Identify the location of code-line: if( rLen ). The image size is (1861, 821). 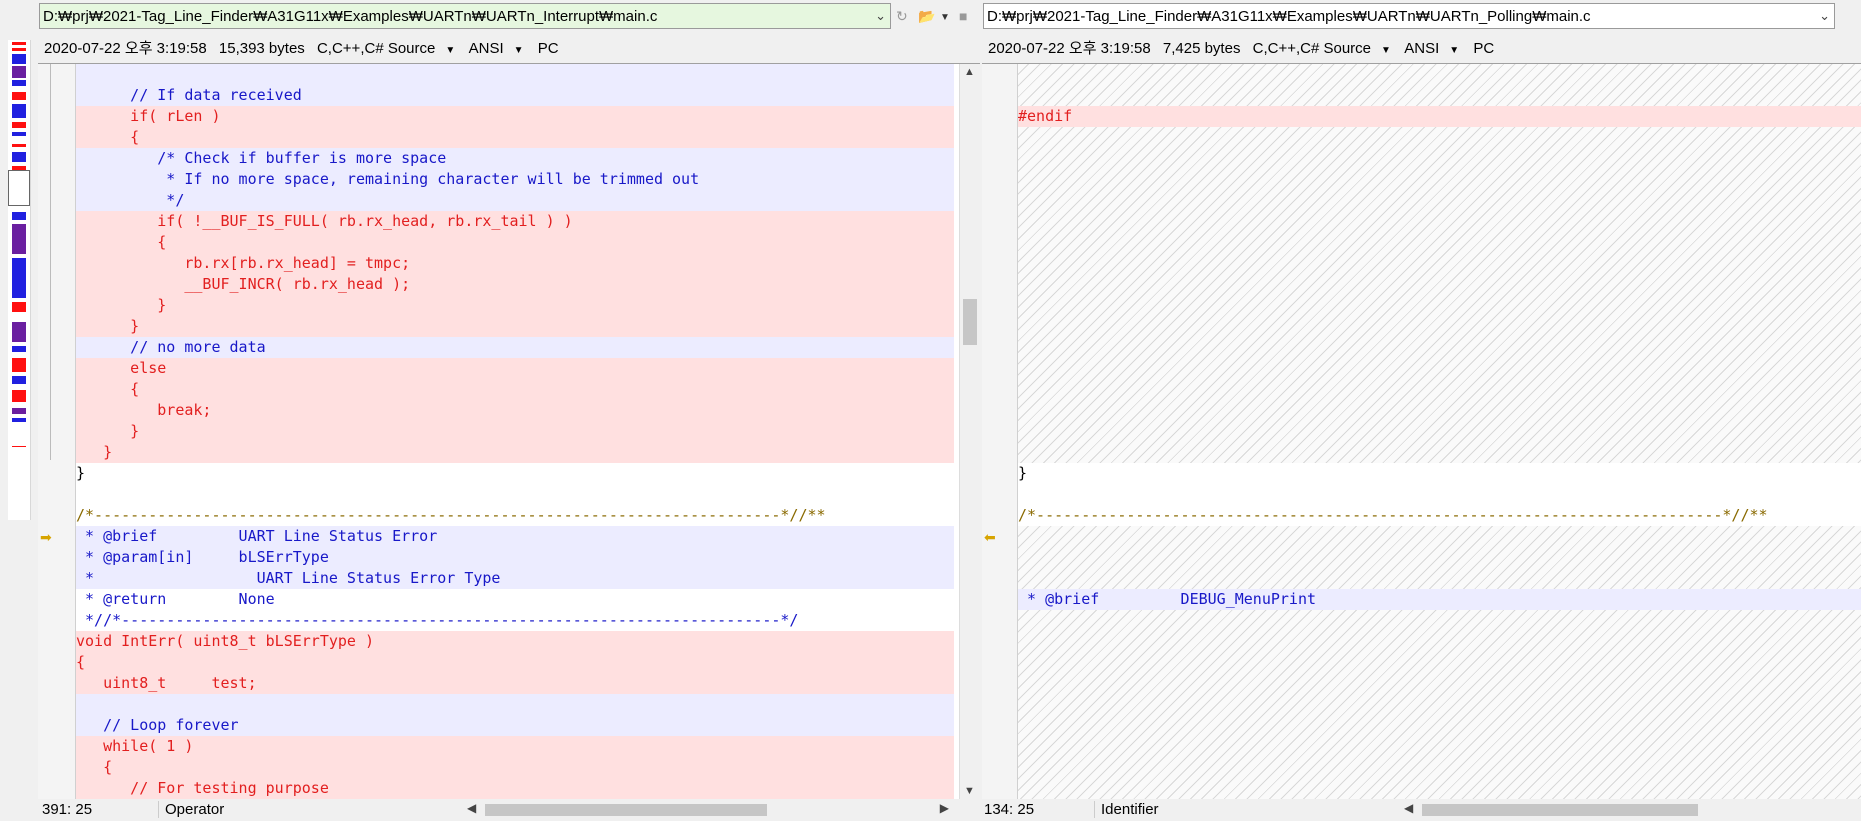
(515, 116).